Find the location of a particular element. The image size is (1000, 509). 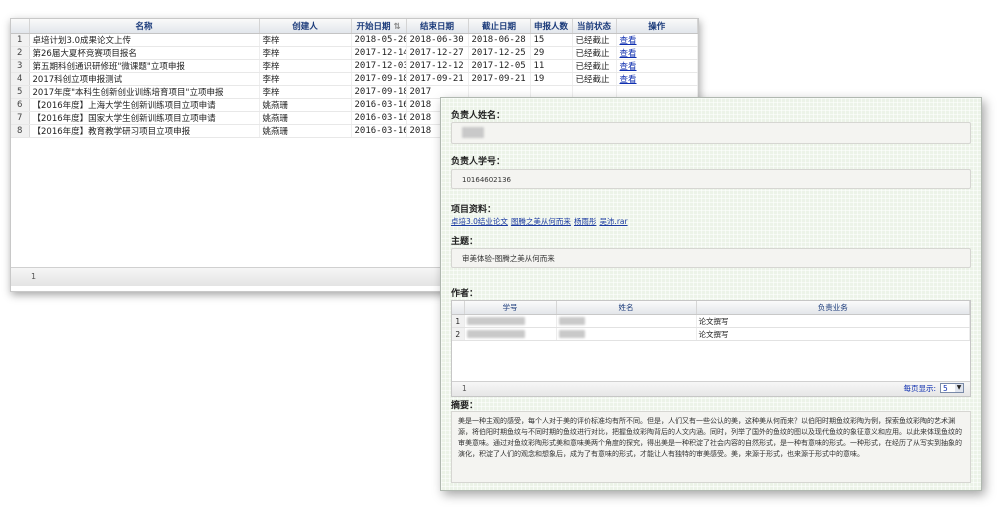

page-size-select: 5 ▼ is located at coordinates (952, 388).